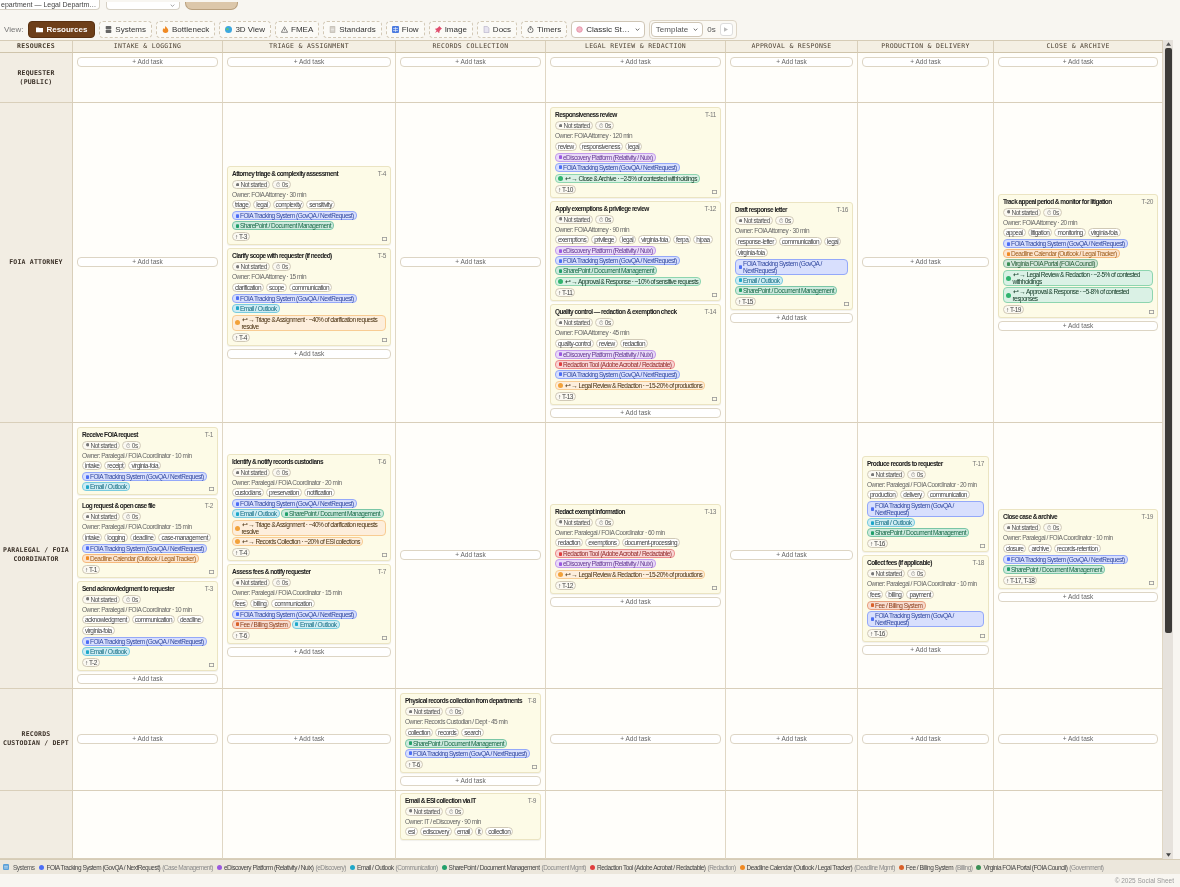  I want to click on play-icon, so click(726, 29).